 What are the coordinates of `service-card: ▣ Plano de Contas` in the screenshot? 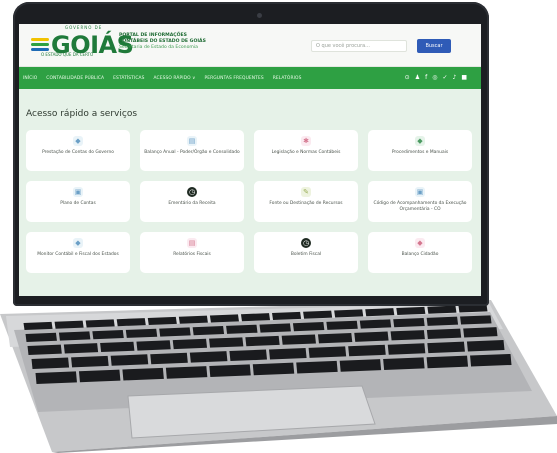 It's located at (78, 201).